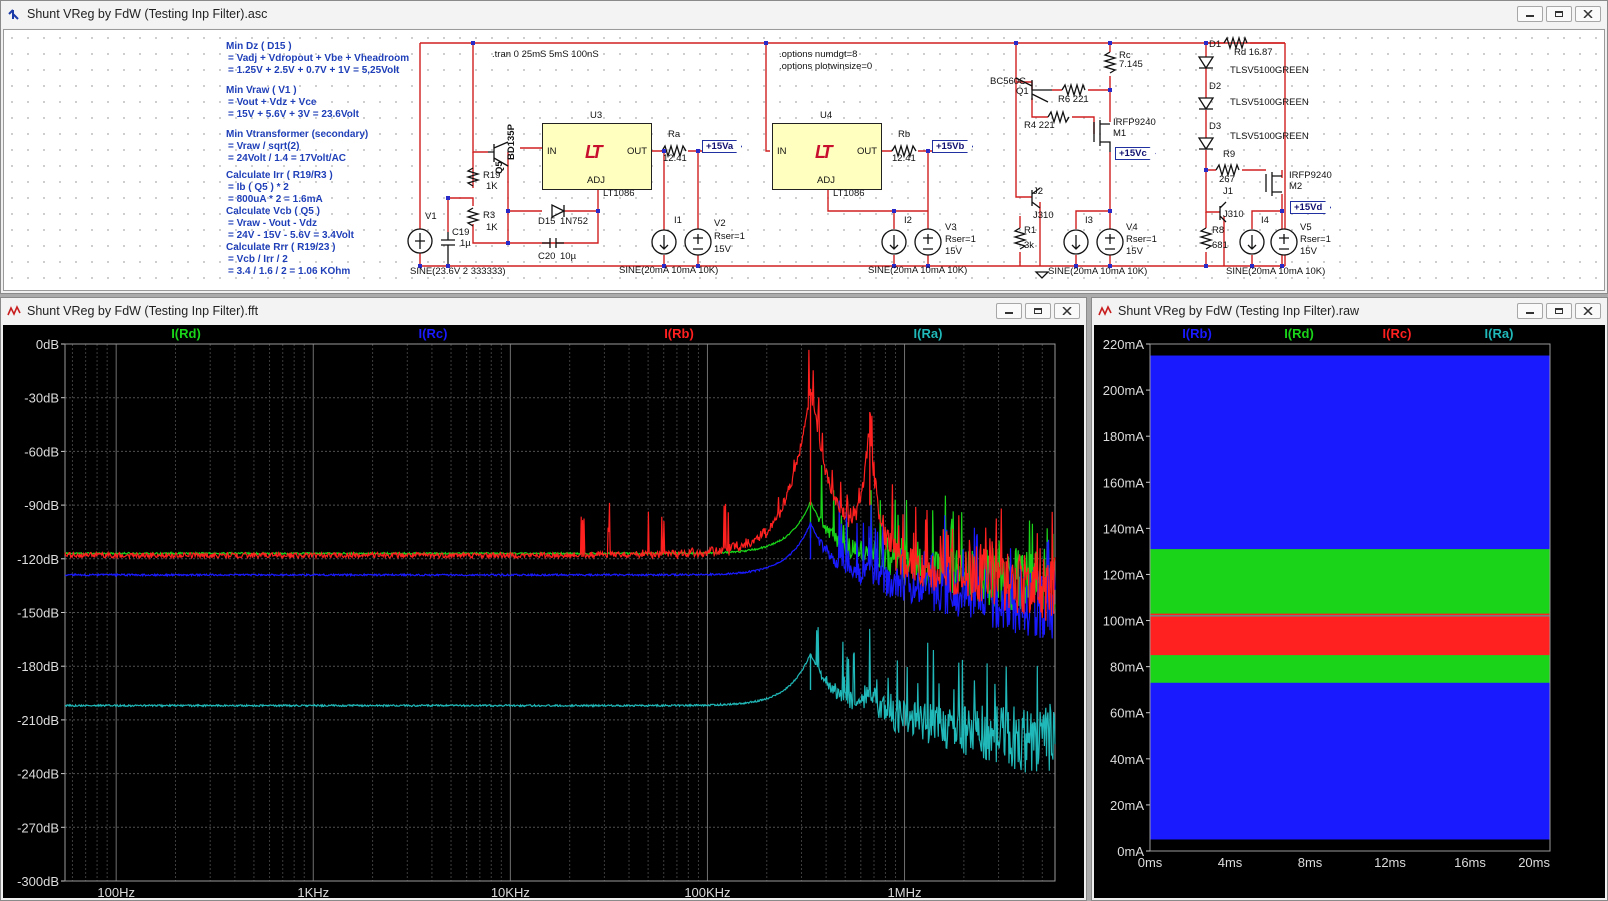 This screenshot has height=901, width=1608. What do you see at coordinates (1227, 179) in the screenshot?
I see `component-label-R9v: 267` at bounding box center [1227, 179].